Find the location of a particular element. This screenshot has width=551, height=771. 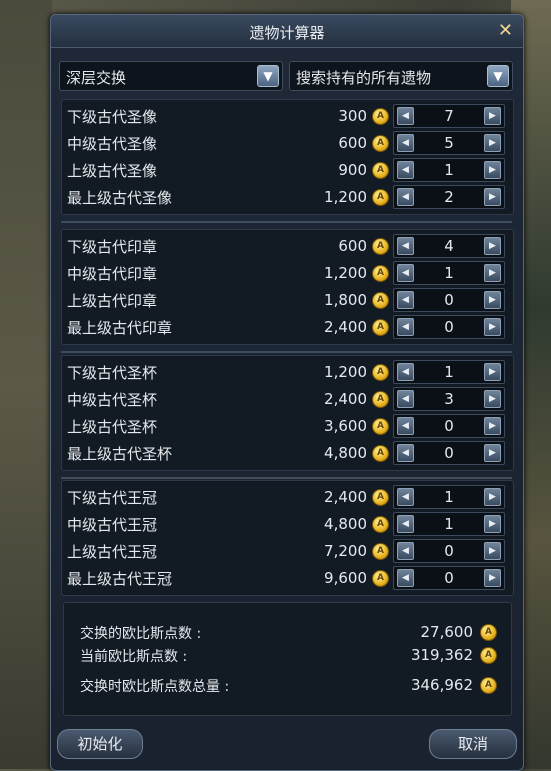

relic-name: 下级古代圣杯 is located at coordinates (112, 373).